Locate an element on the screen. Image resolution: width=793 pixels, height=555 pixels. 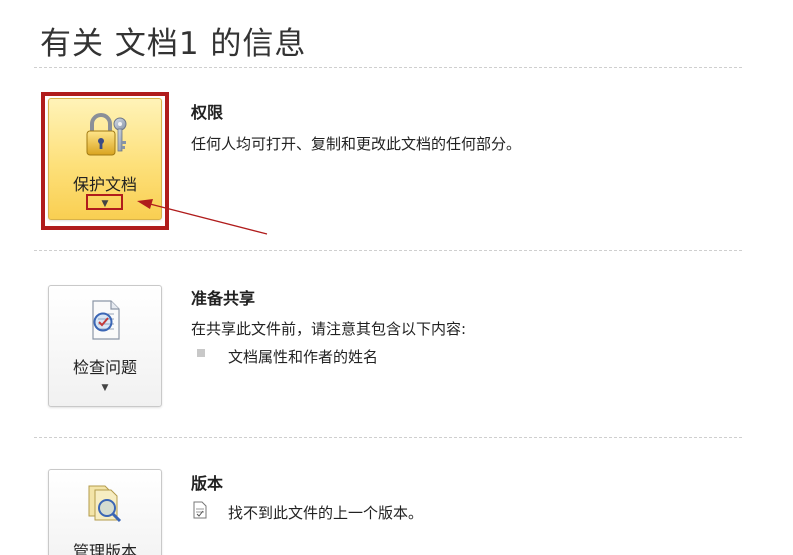
bullet-item: 文档属性和作者的姓名 is located at coordinates (303, 357).